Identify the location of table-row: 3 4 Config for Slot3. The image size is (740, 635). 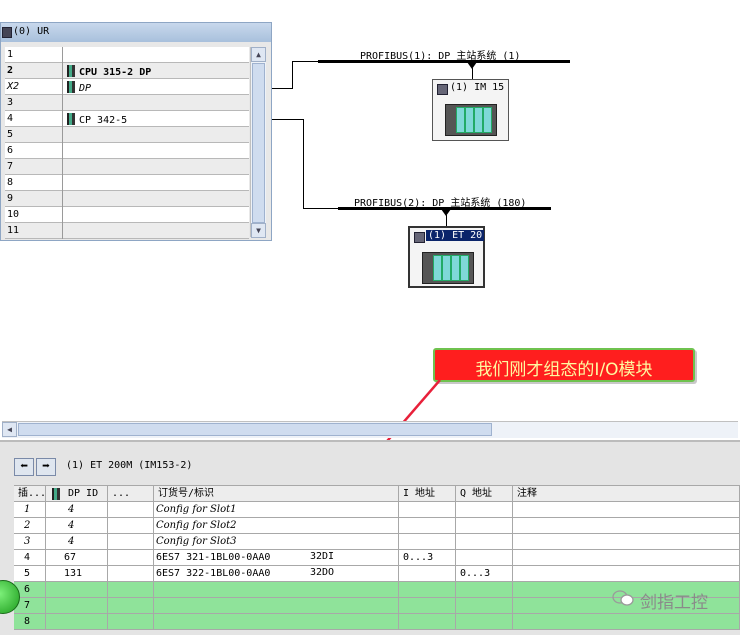
(377, 542).